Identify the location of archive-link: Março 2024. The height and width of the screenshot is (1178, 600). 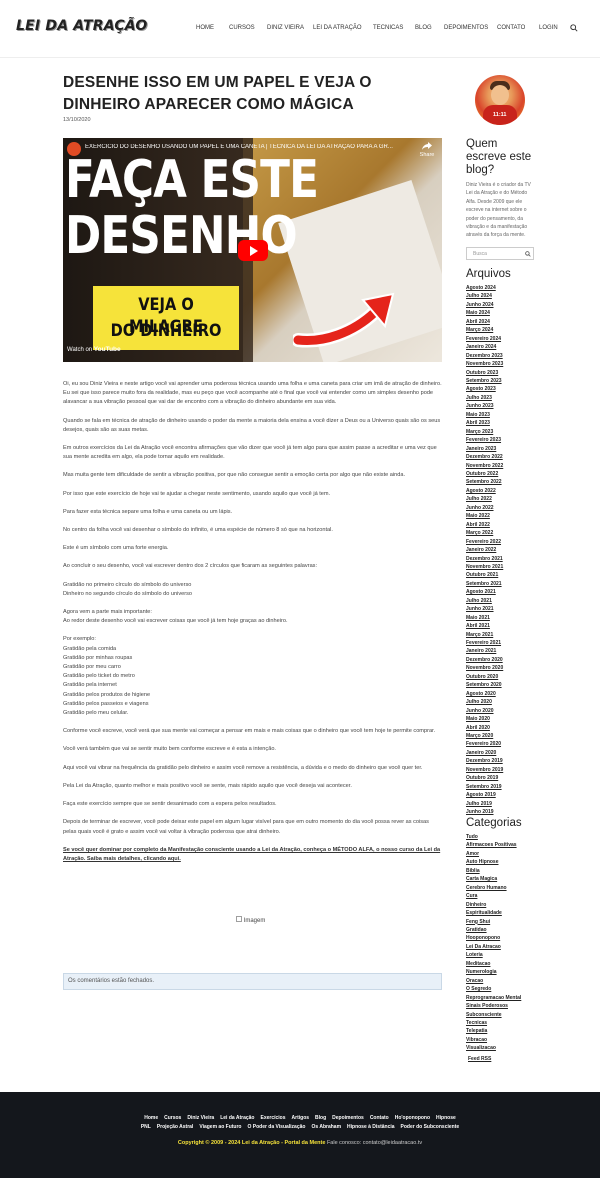
(506, 330).